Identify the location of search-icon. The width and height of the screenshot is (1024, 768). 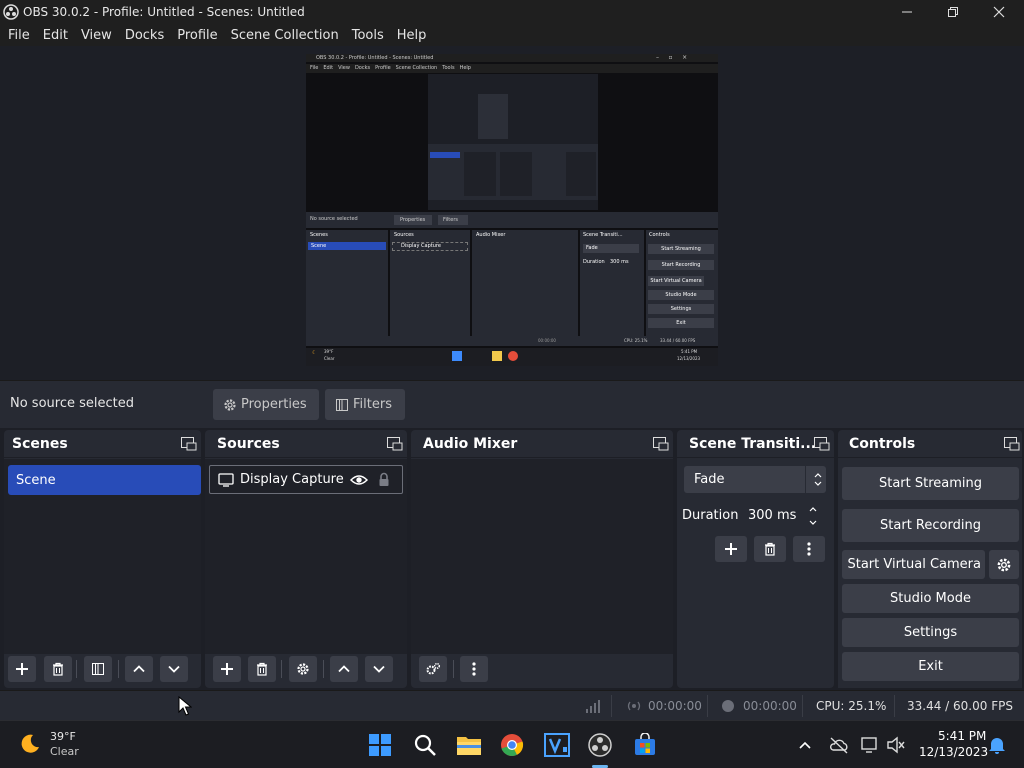
(425, 745).